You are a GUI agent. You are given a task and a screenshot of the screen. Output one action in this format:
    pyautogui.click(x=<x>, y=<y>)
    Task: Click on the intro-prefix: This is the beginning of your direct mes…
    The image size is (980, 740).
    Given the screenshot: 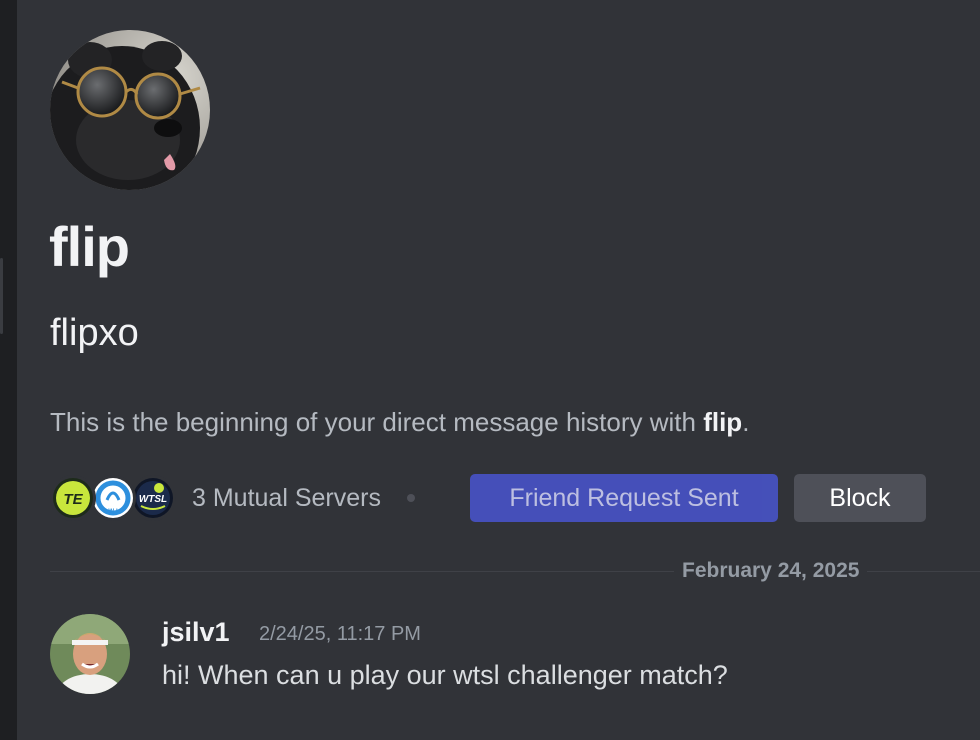 What is the action you would take?
    pyautogui.click(x=377, y=422)
    